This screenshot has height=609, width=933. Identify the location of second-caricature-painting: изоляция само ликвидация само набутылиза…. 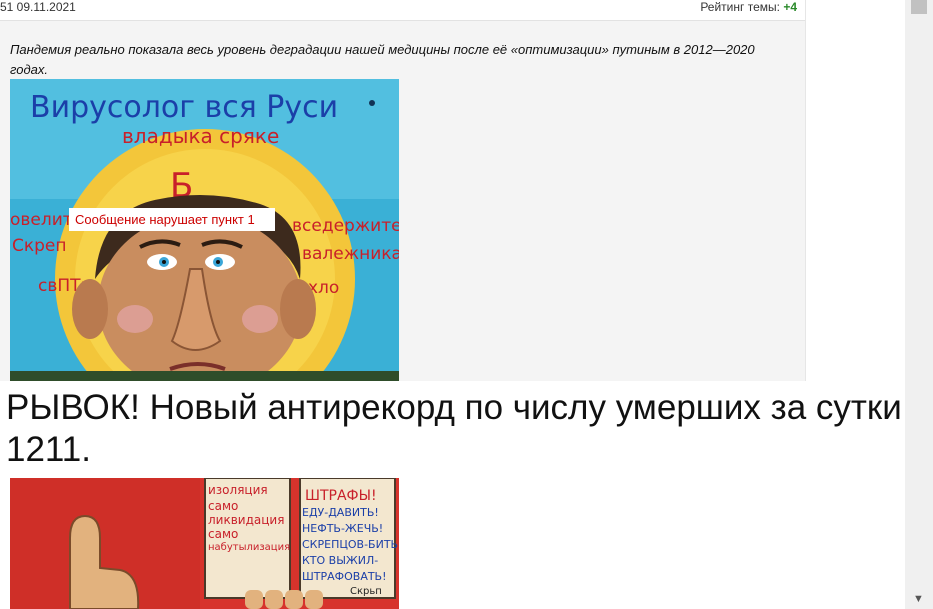
(204, 543).